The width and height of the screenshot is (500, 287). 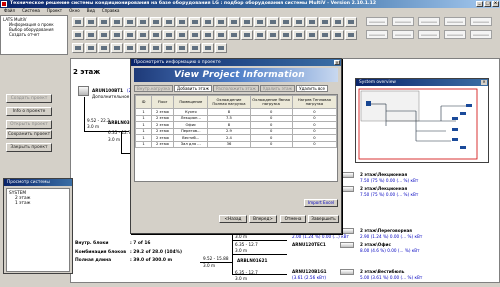 I want to click on next-button: Вперед>, so click(x=263, y=219).